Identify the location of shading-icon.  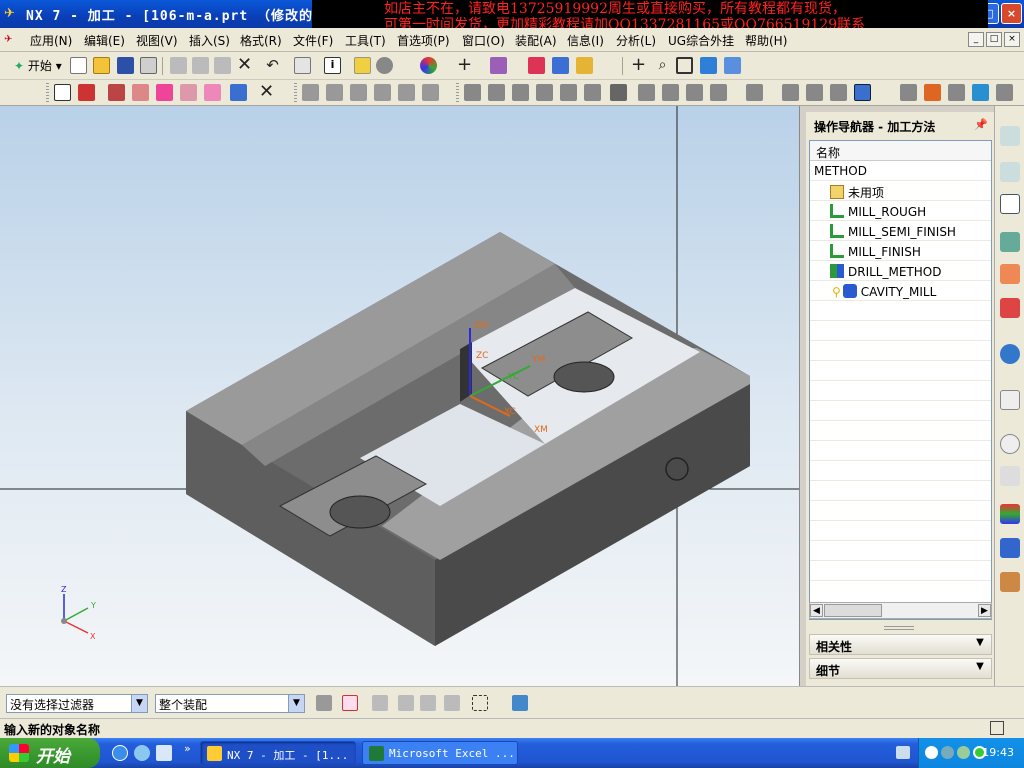
(428, 65).